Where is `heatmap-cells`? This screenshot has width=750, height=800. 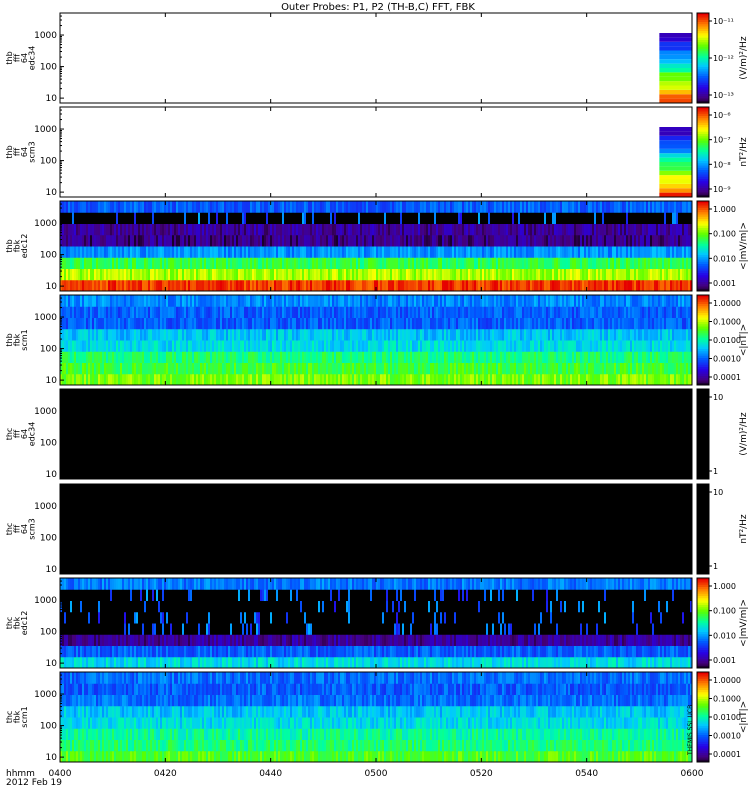
heatmap-cells is located at coordinates (675, 68).